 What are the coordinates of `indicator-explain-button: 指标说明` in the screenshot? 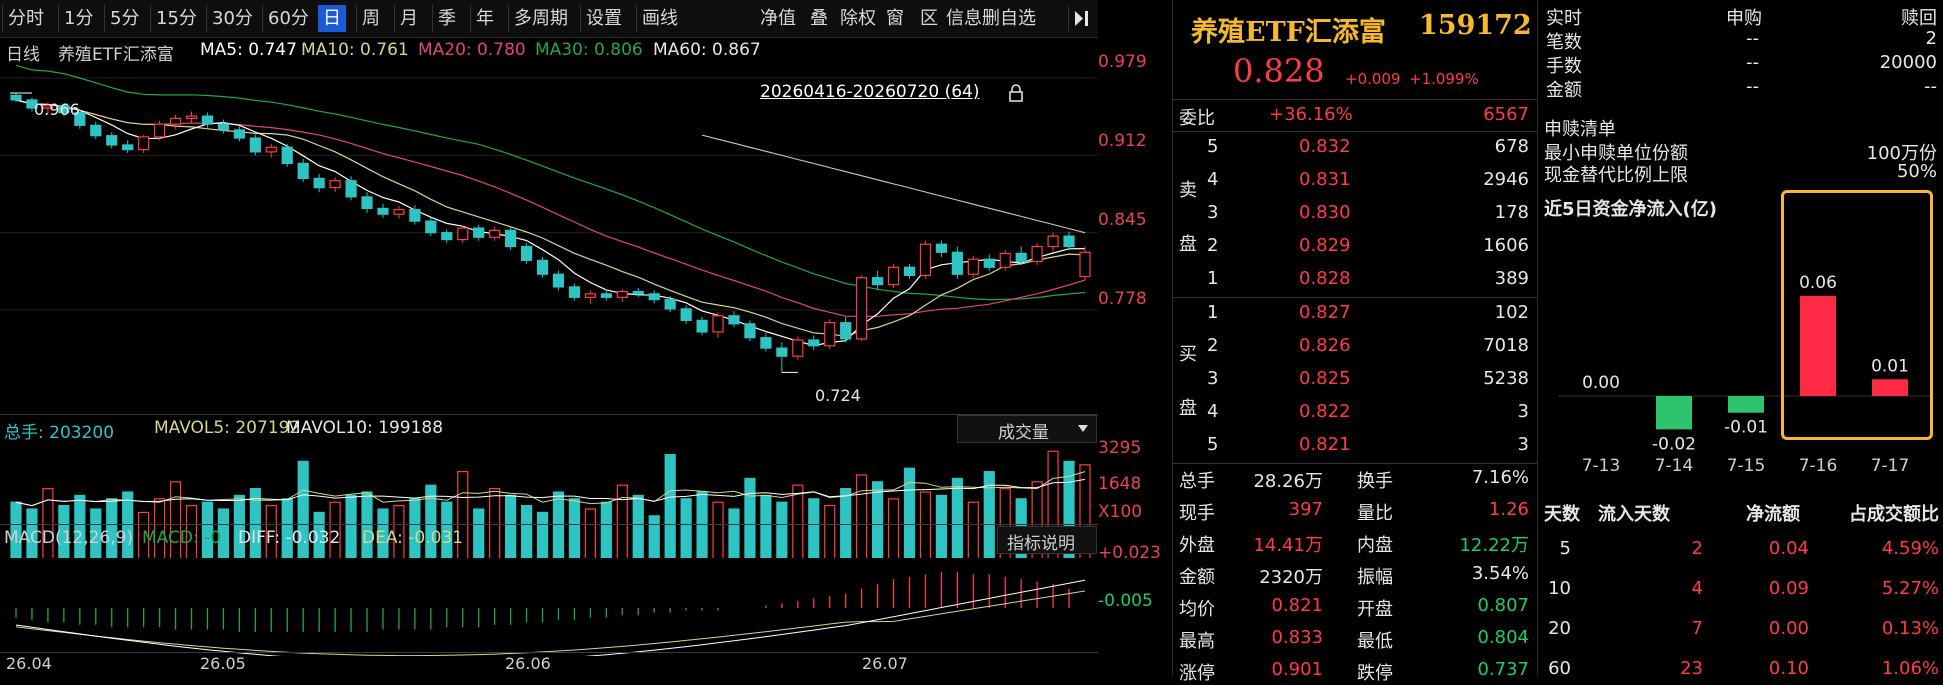 It's located at (1047, 540).